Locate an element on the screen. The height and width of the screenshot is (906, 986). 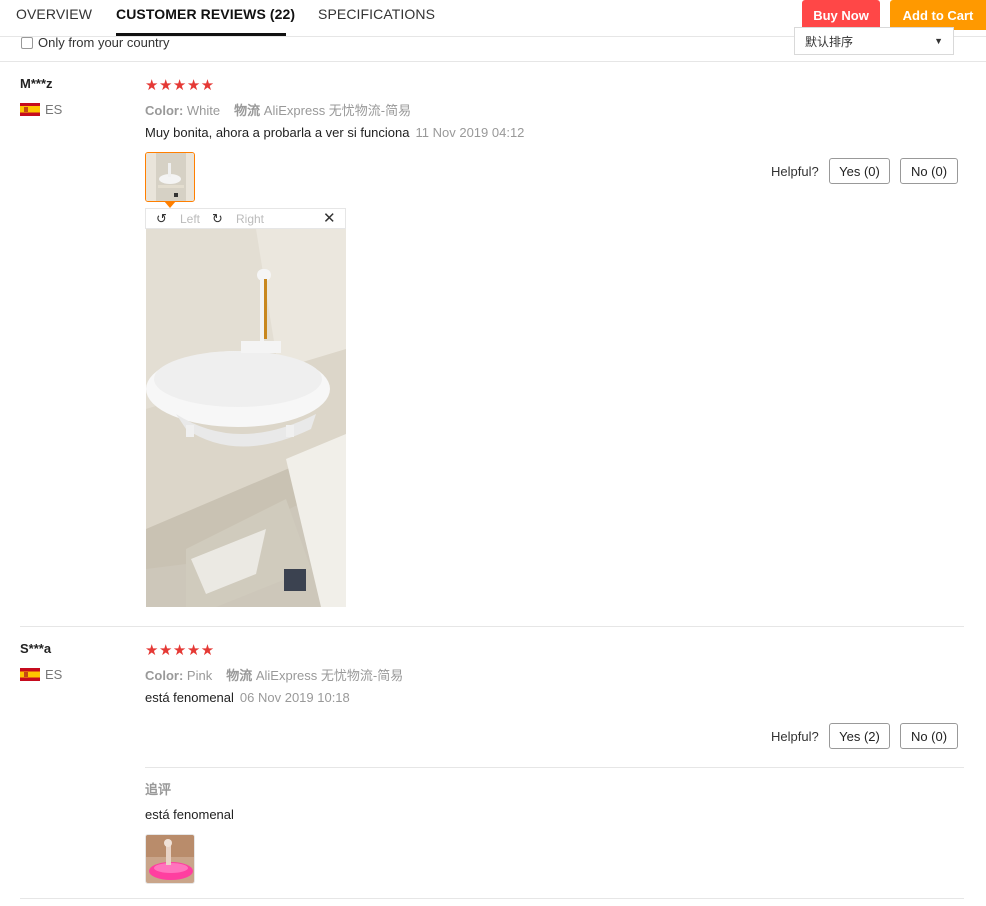
thumbnail-selected-indicator is located at coordinates (170, 204).